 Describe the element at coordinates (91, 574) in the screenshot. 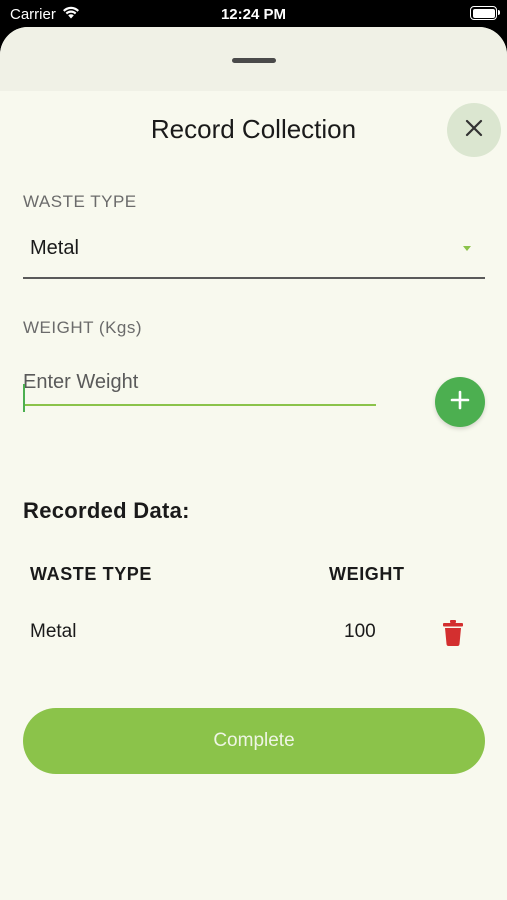

I see `column-header-waste-type: WASTE TYPE` at that location.